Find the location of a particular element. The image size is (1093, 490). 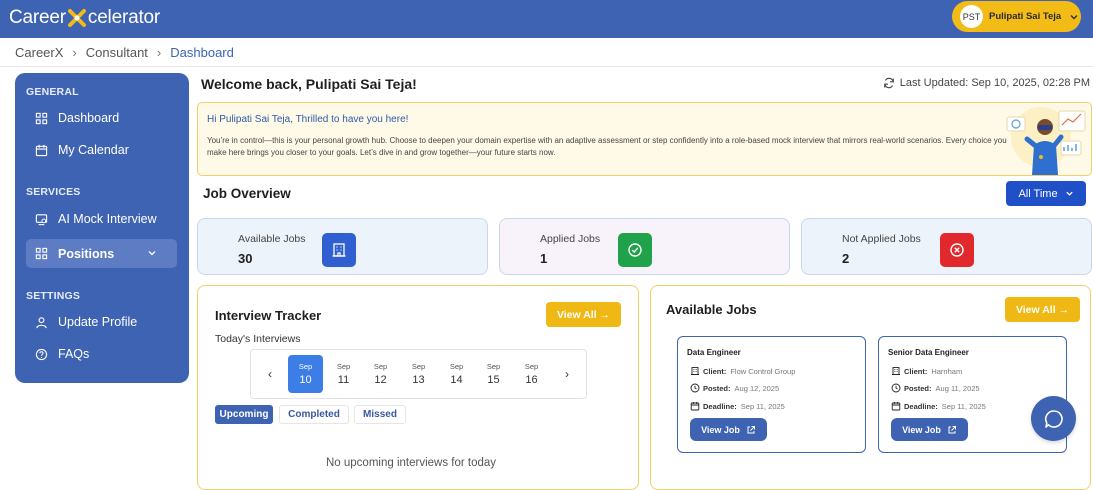

sidebar-item-faqs: FAQs is located at coordinates (62, 354).